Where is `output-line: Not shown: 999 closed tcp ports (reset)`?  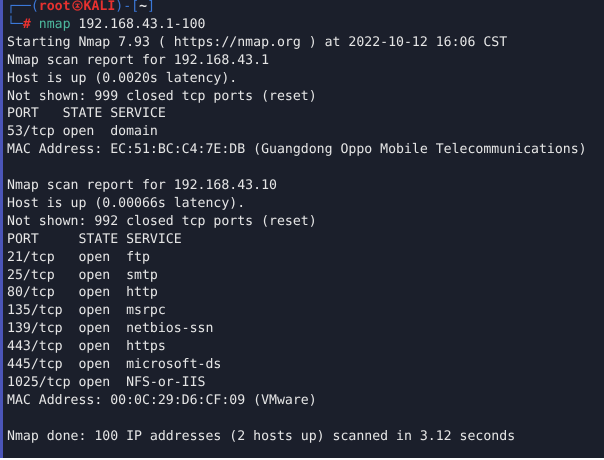
output-line: Not shown: 999 closed tcp ports (reset) is located at coordinates (162, 97).